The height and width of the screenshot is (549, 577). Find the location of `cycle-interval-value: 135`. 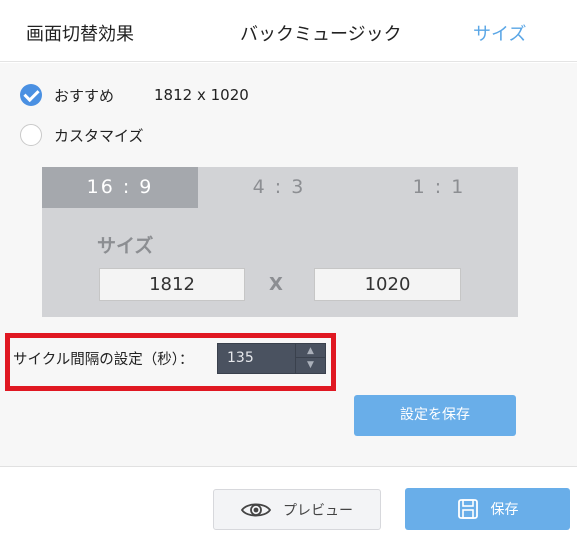

cycle-interval-value: 135 is located at coordinates (240, 358).